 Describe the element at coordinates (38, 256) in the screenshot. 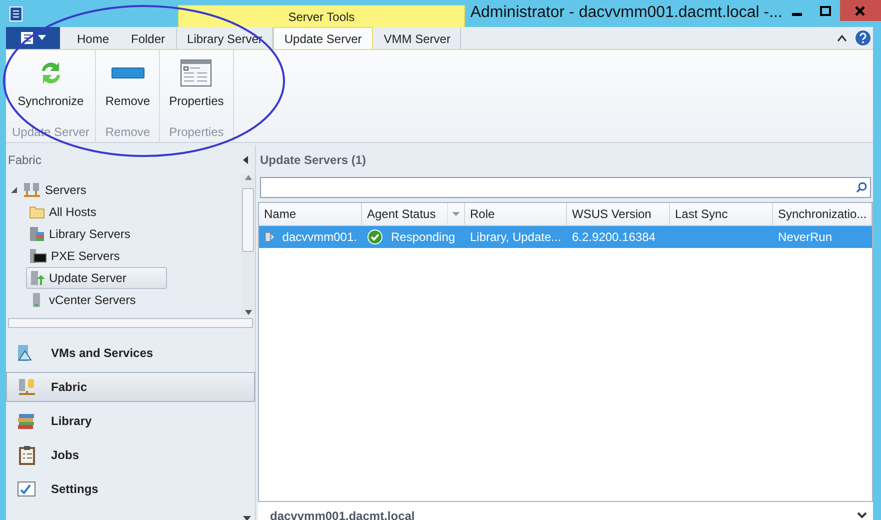

I see `pxe-server-icon` at that location.